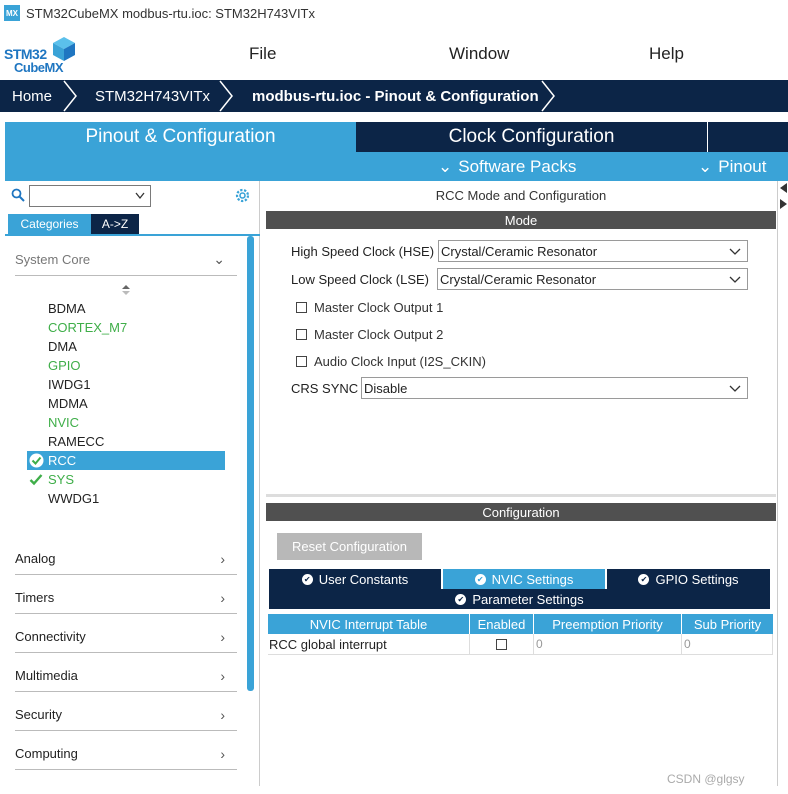  What do you see at coordinates (783, 201) in the screenshot?
I see `collapse-arrows-icon` at bounding box center [783, 201].